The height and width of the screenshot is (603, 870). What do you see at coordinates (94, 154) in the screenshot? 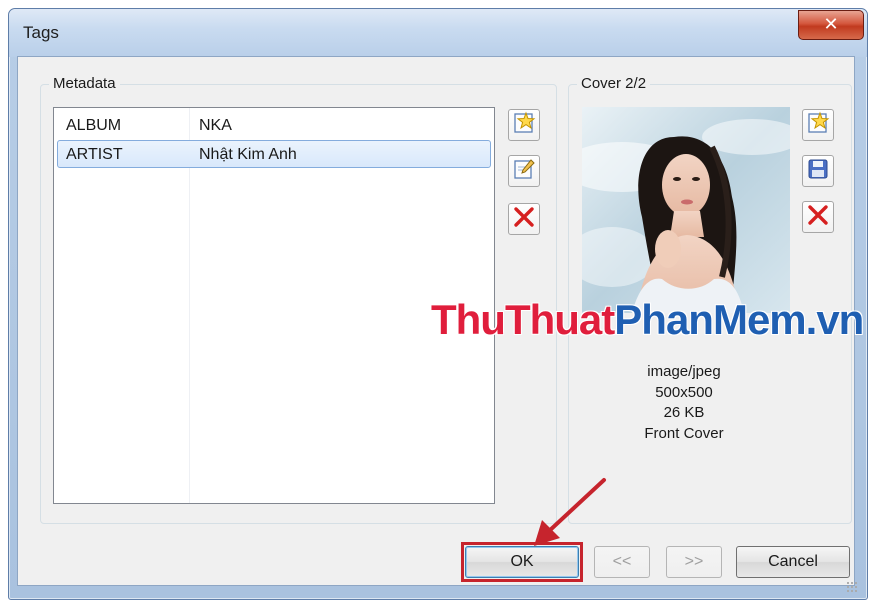
I see `metadata-key: ARTIST` at bounding box center [94, 154].